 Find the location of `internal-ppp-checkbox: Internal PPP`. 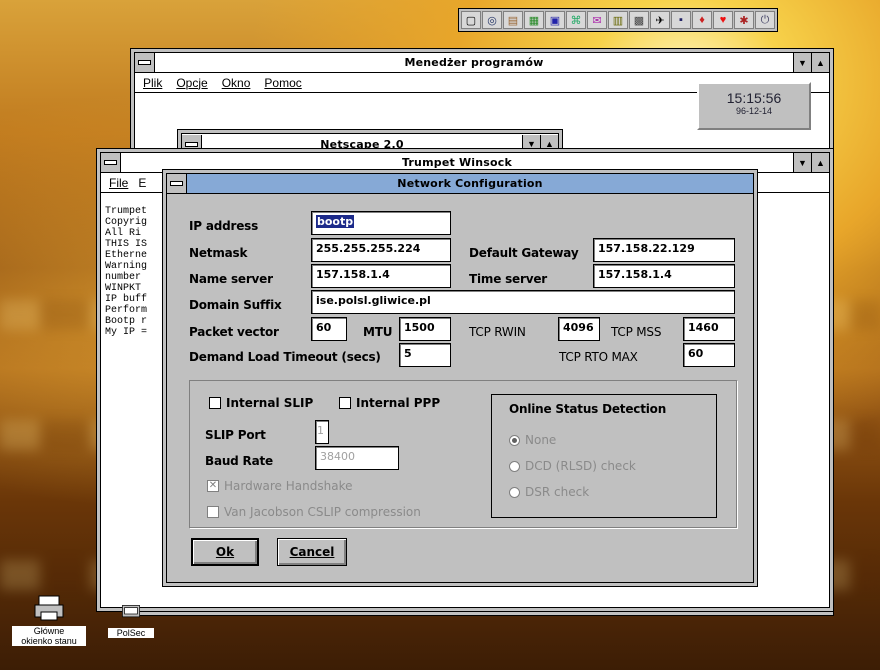

internal-ppp-checkbox: Internal PPP is located at coordinates (389, 403).